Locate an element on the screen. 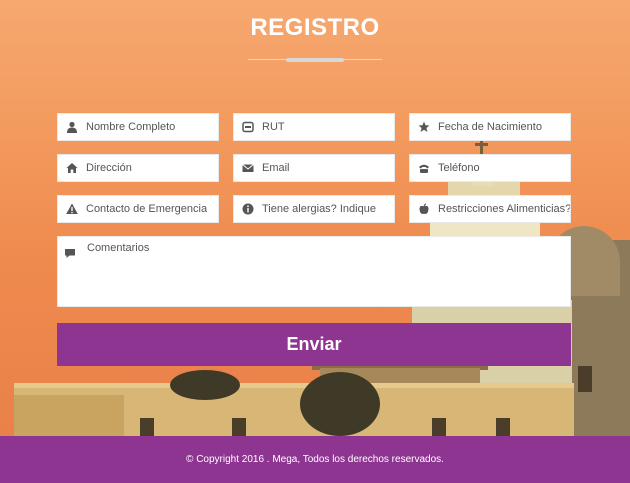  left-building is located at coordinates (69, 415).